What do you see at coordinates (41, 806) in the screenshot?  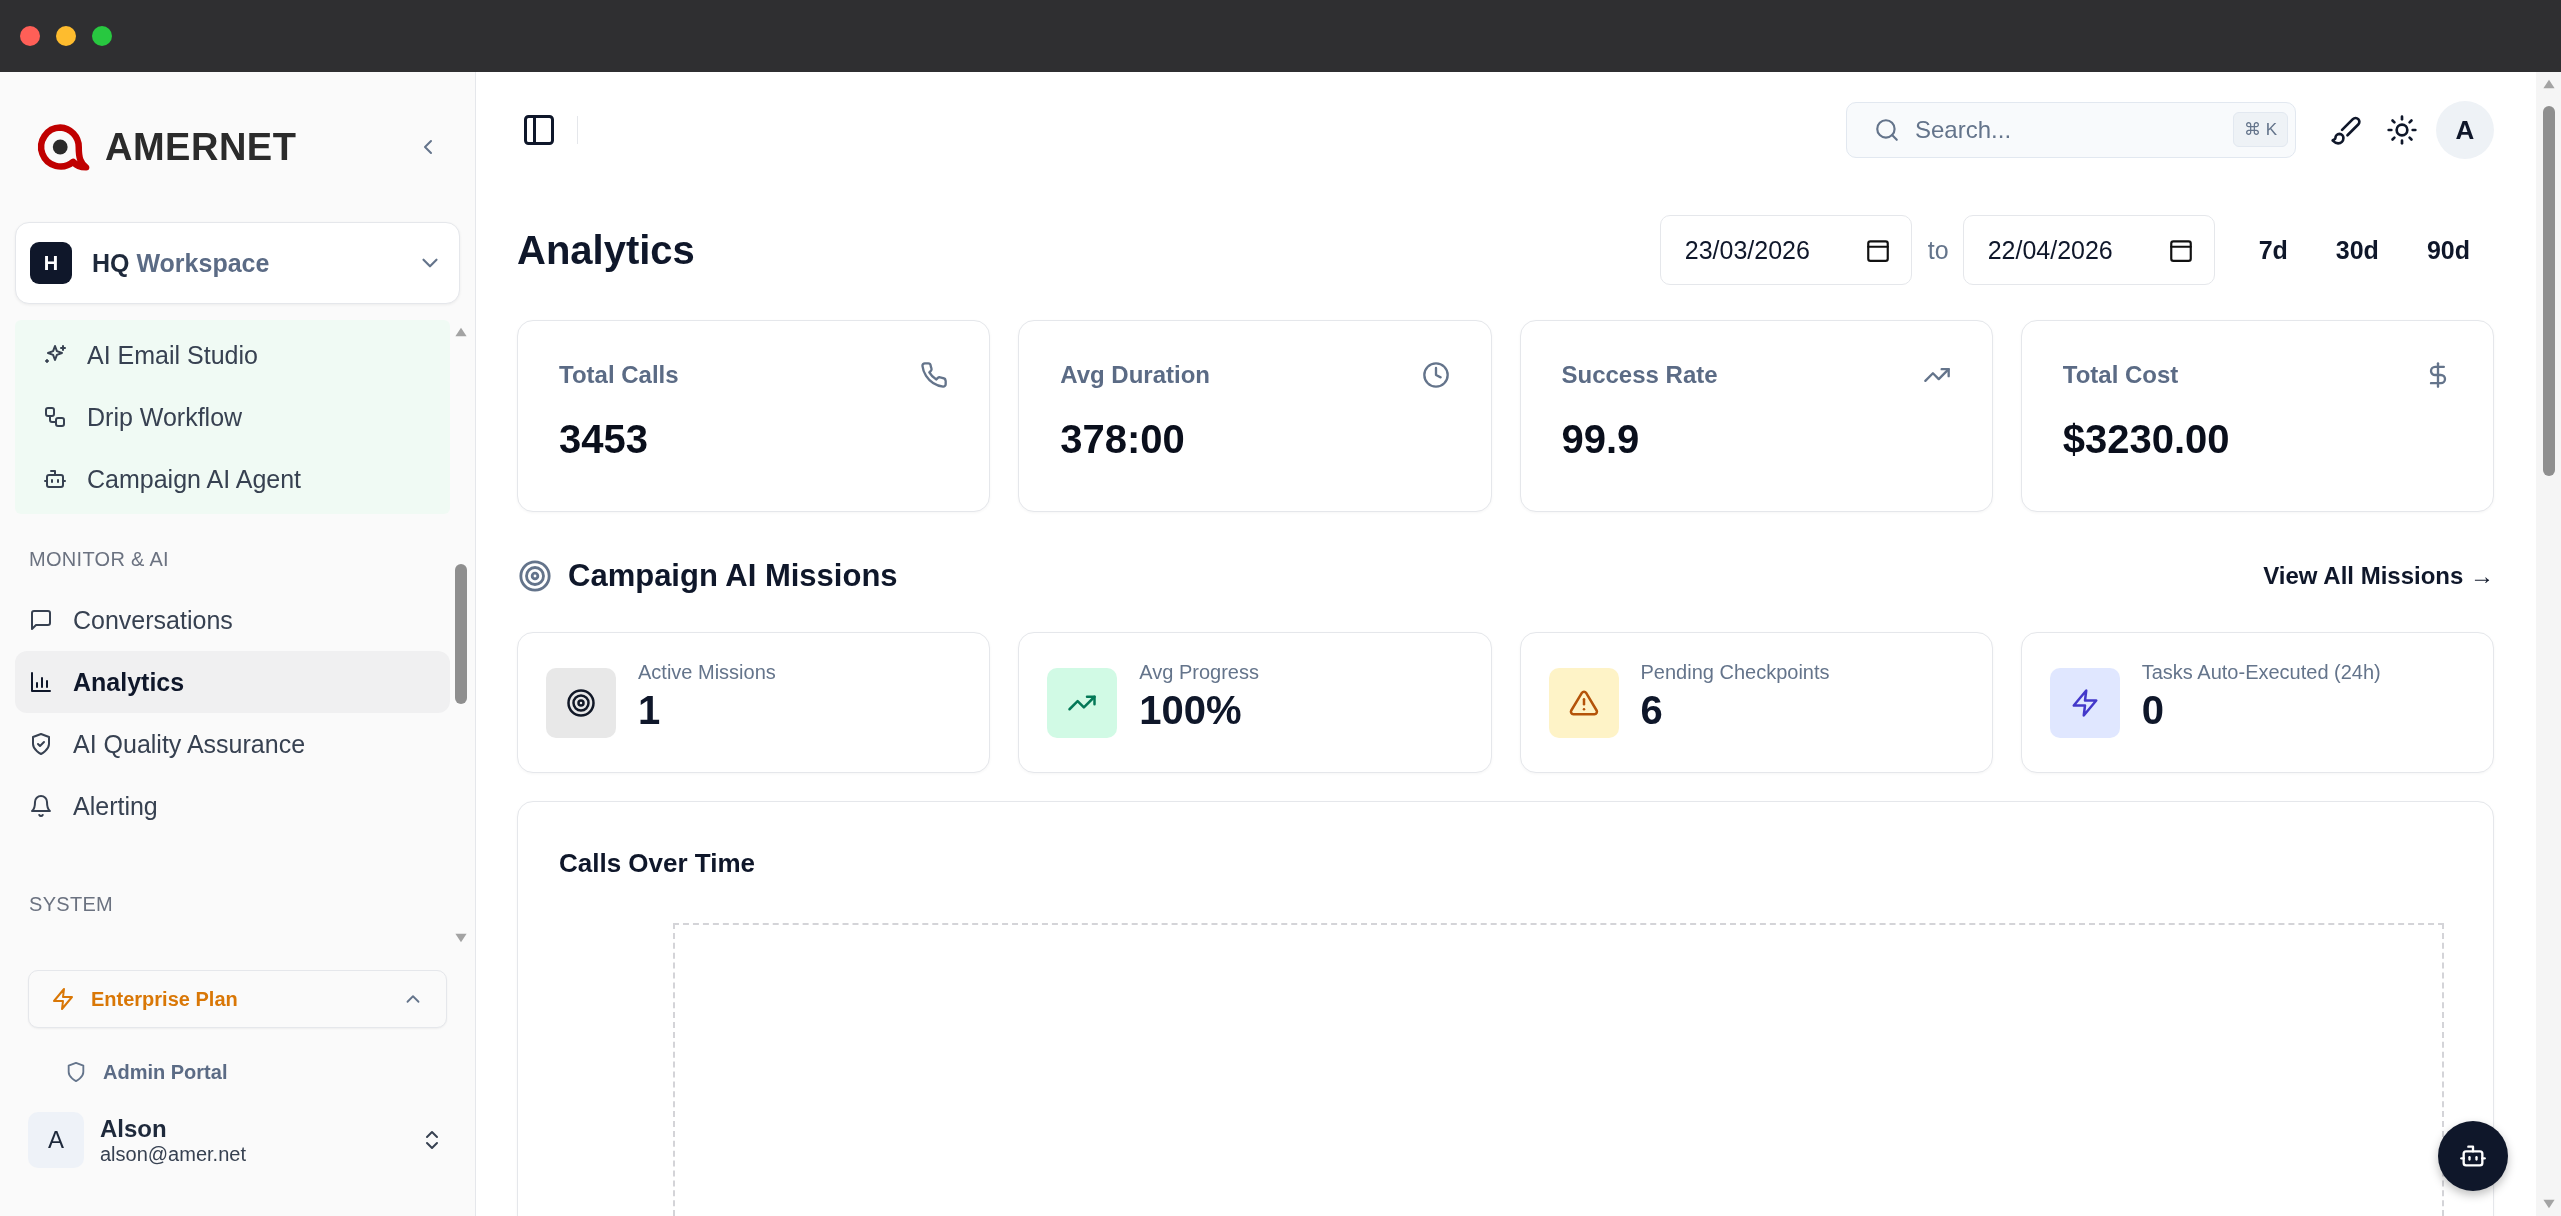 I see `bell-icon` at bounding box center [41, 806].